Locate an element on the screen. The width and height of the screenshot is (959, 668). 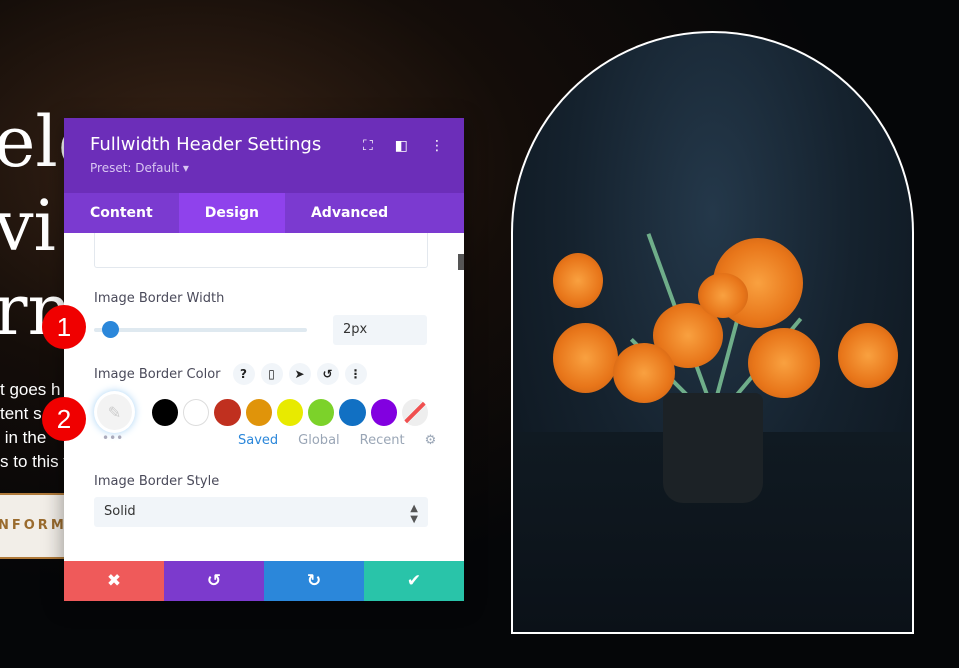
border-style-value: Solid is located at coordinates (120, 511).